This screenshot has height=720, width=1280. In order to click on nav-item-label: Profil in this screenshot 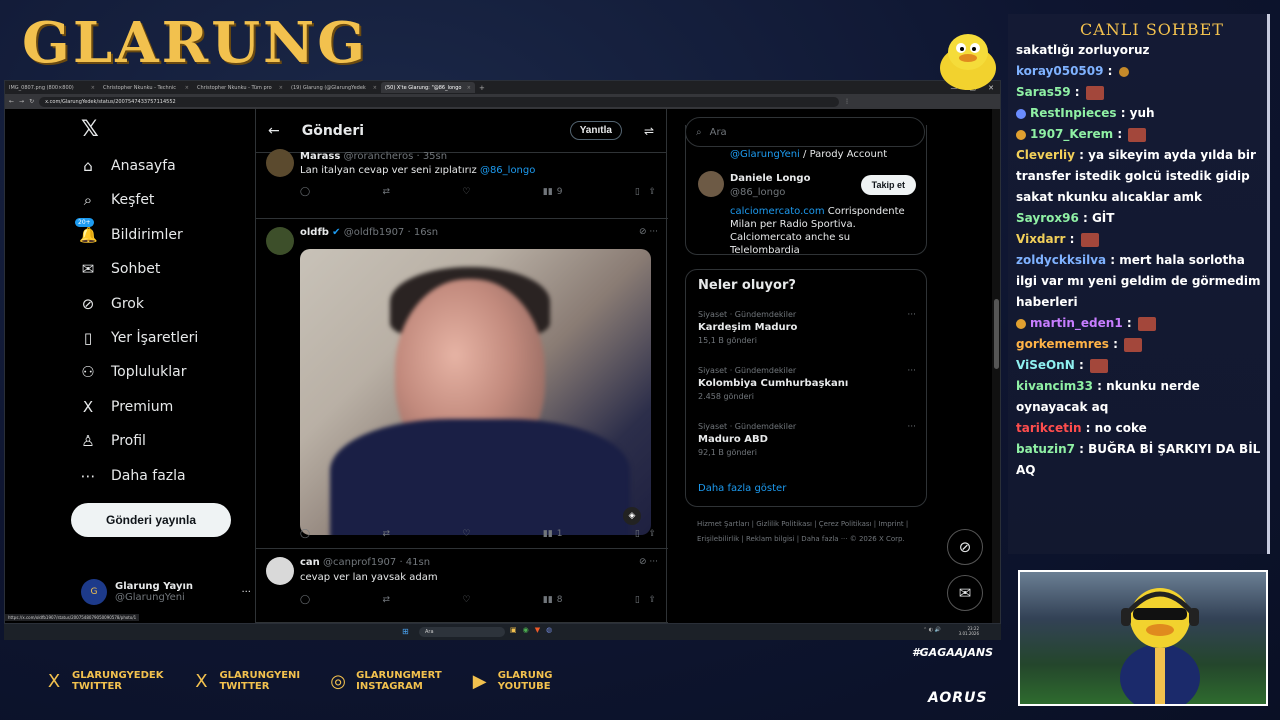, I will do `click(128, 441)`.